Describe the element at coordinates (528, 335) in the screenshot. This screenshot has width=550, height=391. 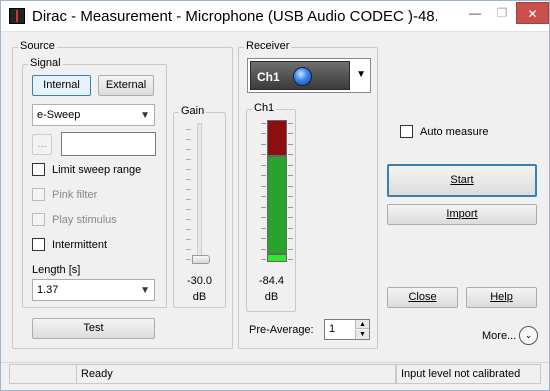
I see `expand-more-icon: ⌄` at that location.